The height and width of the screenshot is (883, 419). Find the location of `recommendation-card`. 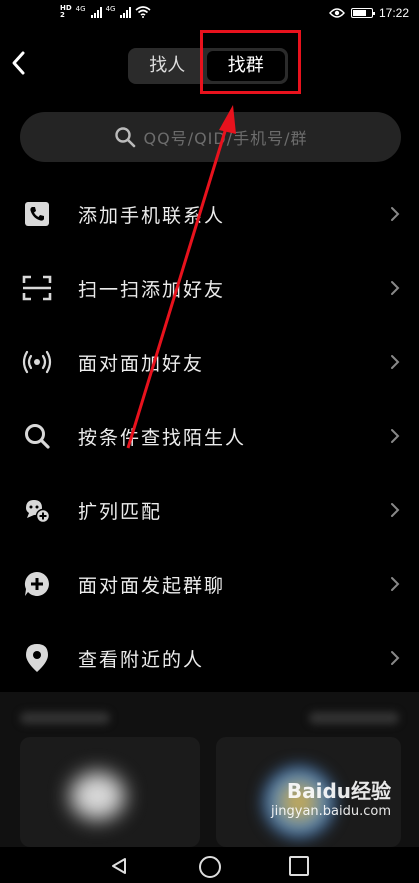

recommendation-card is located at coordinates (110, 792).